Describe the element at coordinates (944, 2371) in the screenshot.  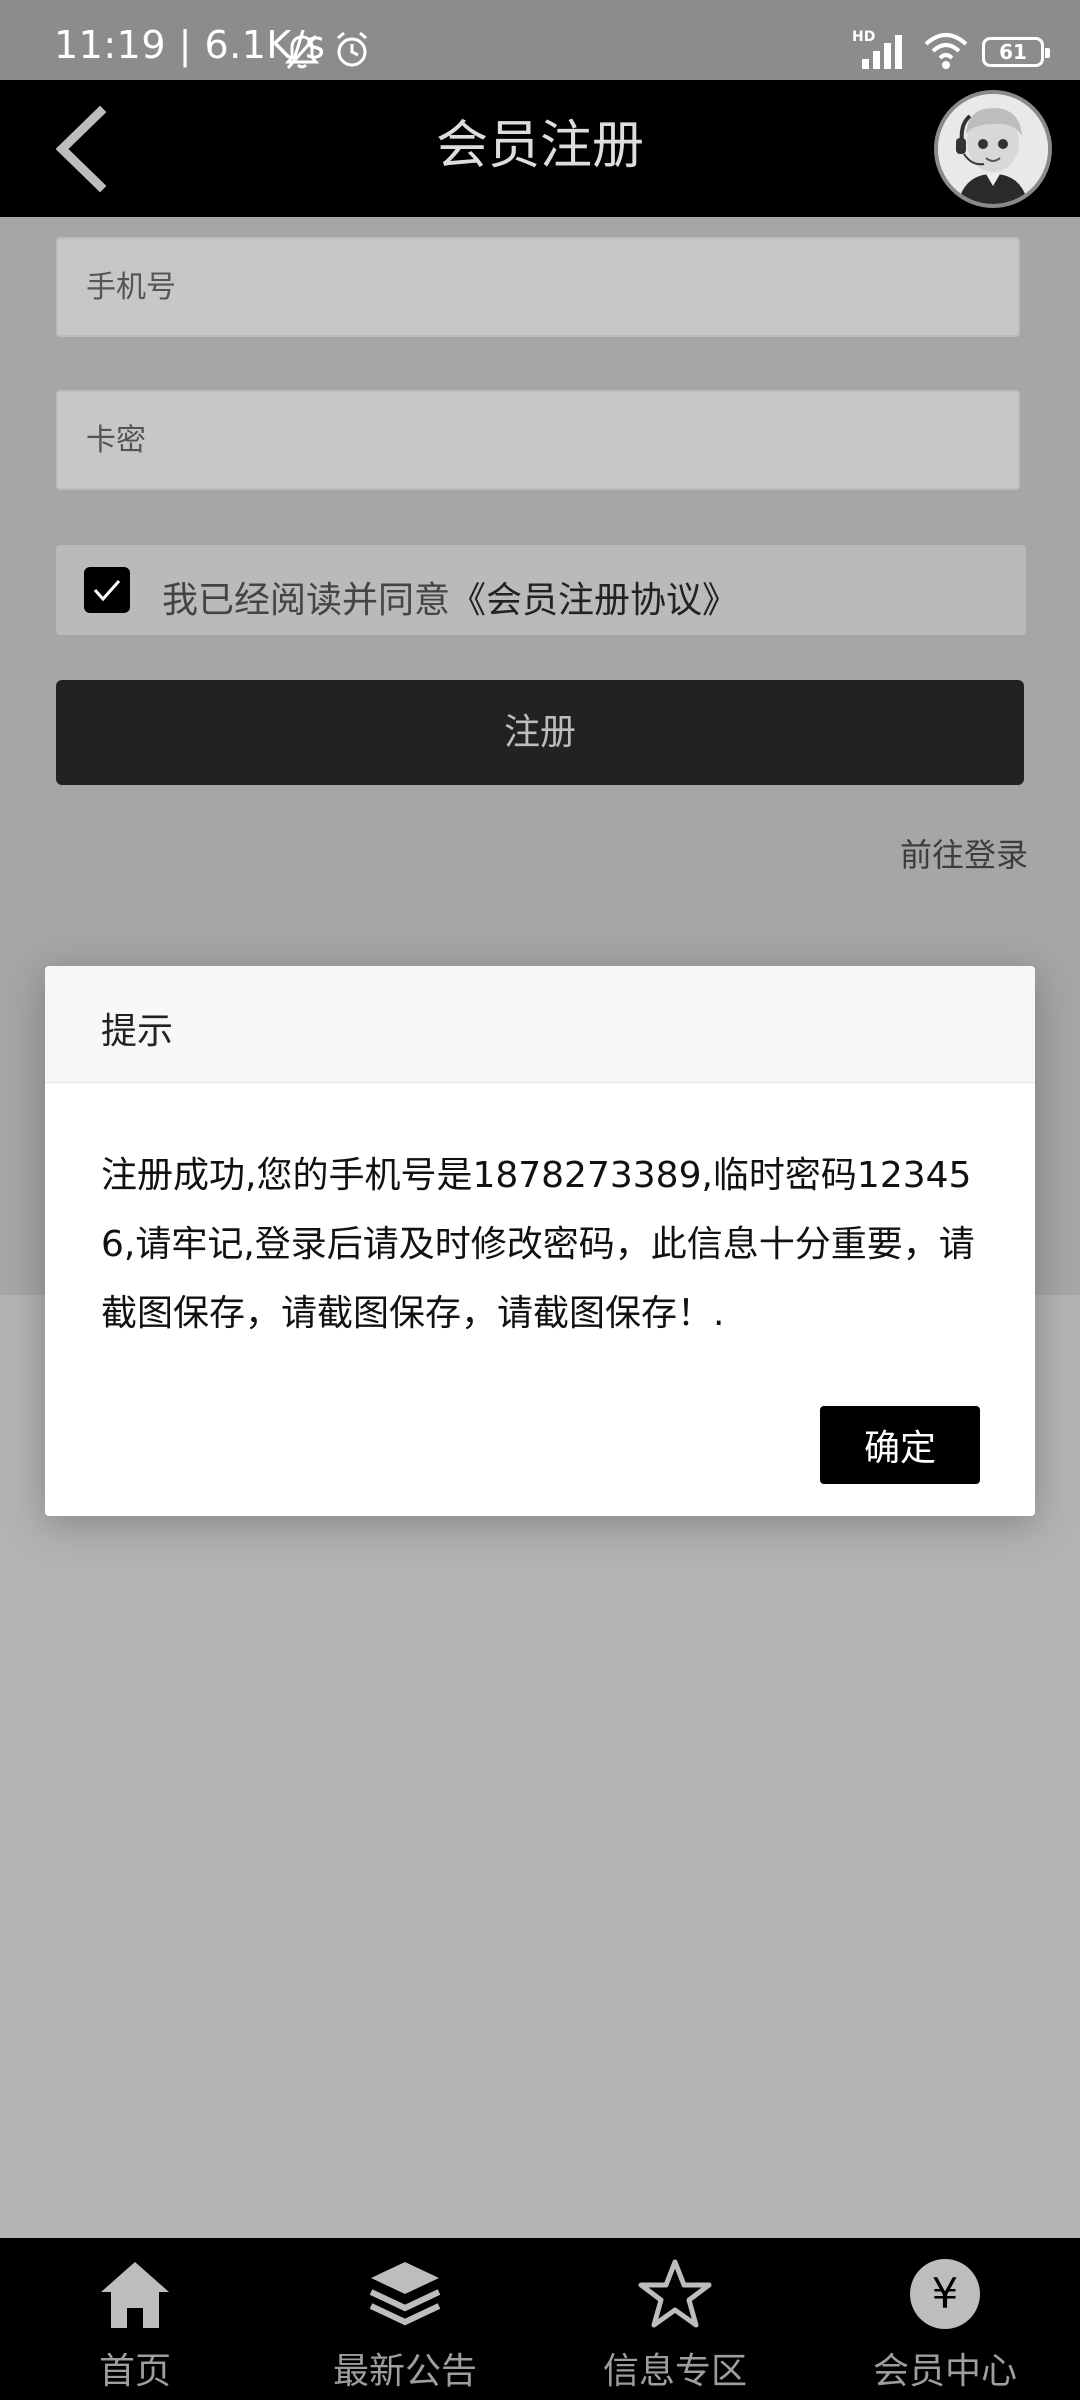
I see `nav-label-member-center: 会员中心` at that location.